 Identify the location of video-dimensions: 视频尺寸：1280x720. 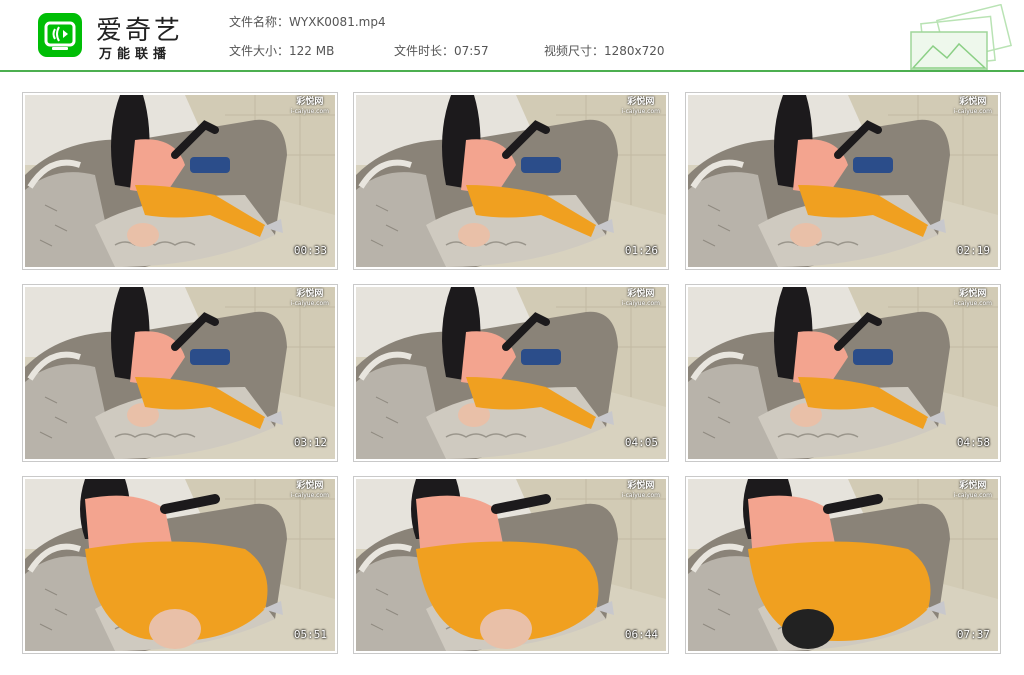
(604, 51).